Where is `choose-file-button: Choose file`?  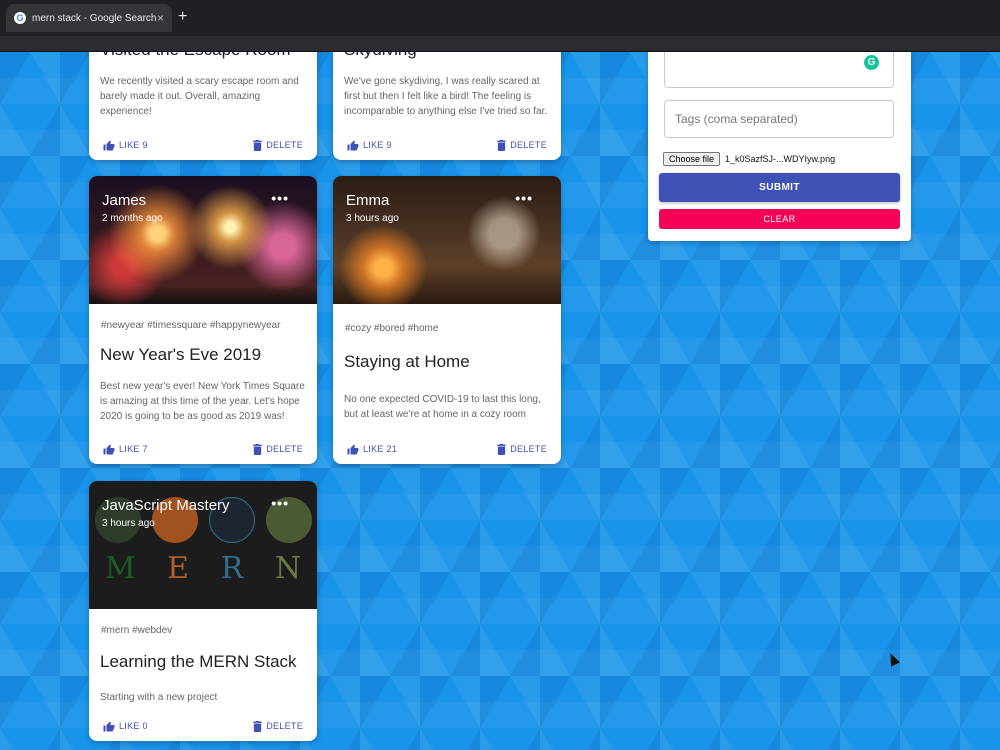 choose-file-button: Choose file is located at coordinates (692, 159).